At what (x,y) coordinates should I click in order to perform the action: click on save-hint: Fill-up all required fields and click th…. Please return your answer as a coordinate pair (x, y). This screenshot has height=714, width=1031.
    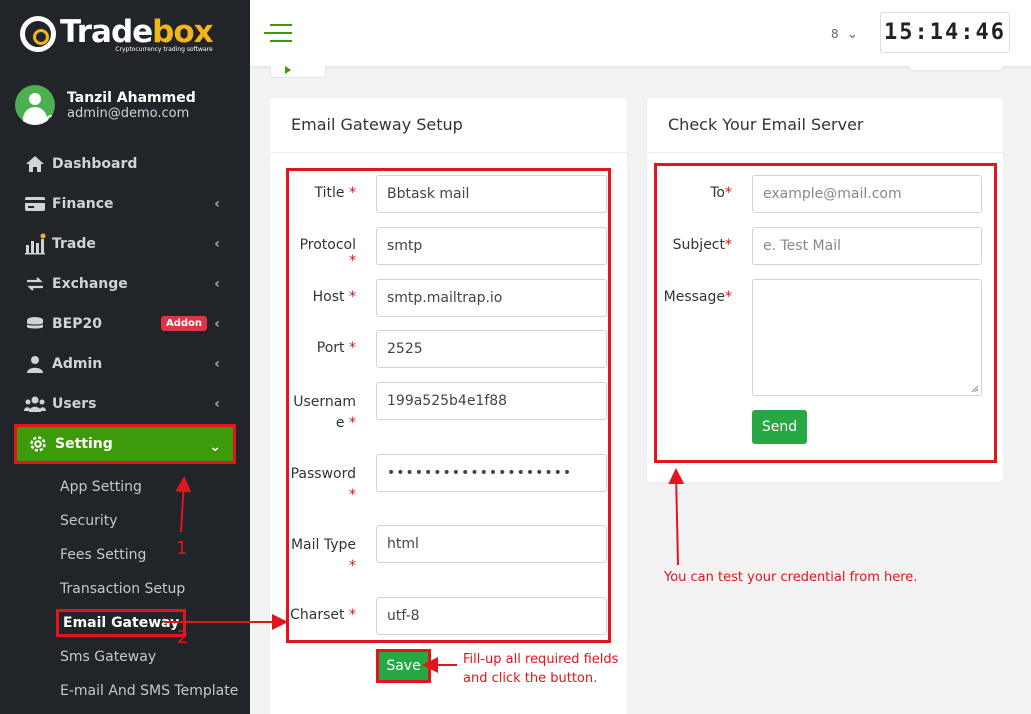
    Looking at the image, I should click on (541, 669).